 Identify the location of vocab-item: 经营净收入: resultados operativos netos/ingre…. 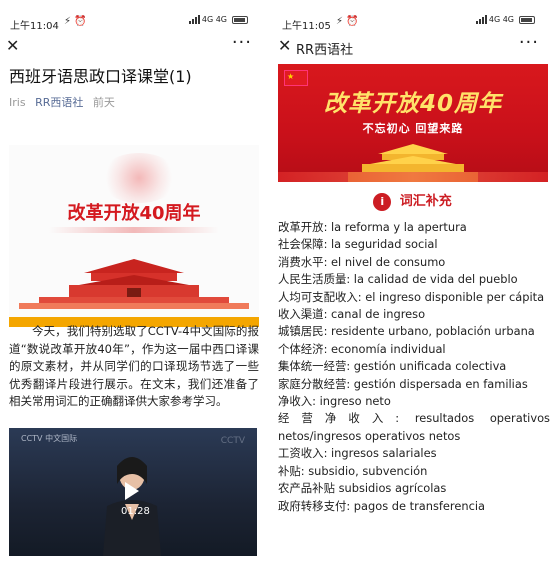
(414, 427).